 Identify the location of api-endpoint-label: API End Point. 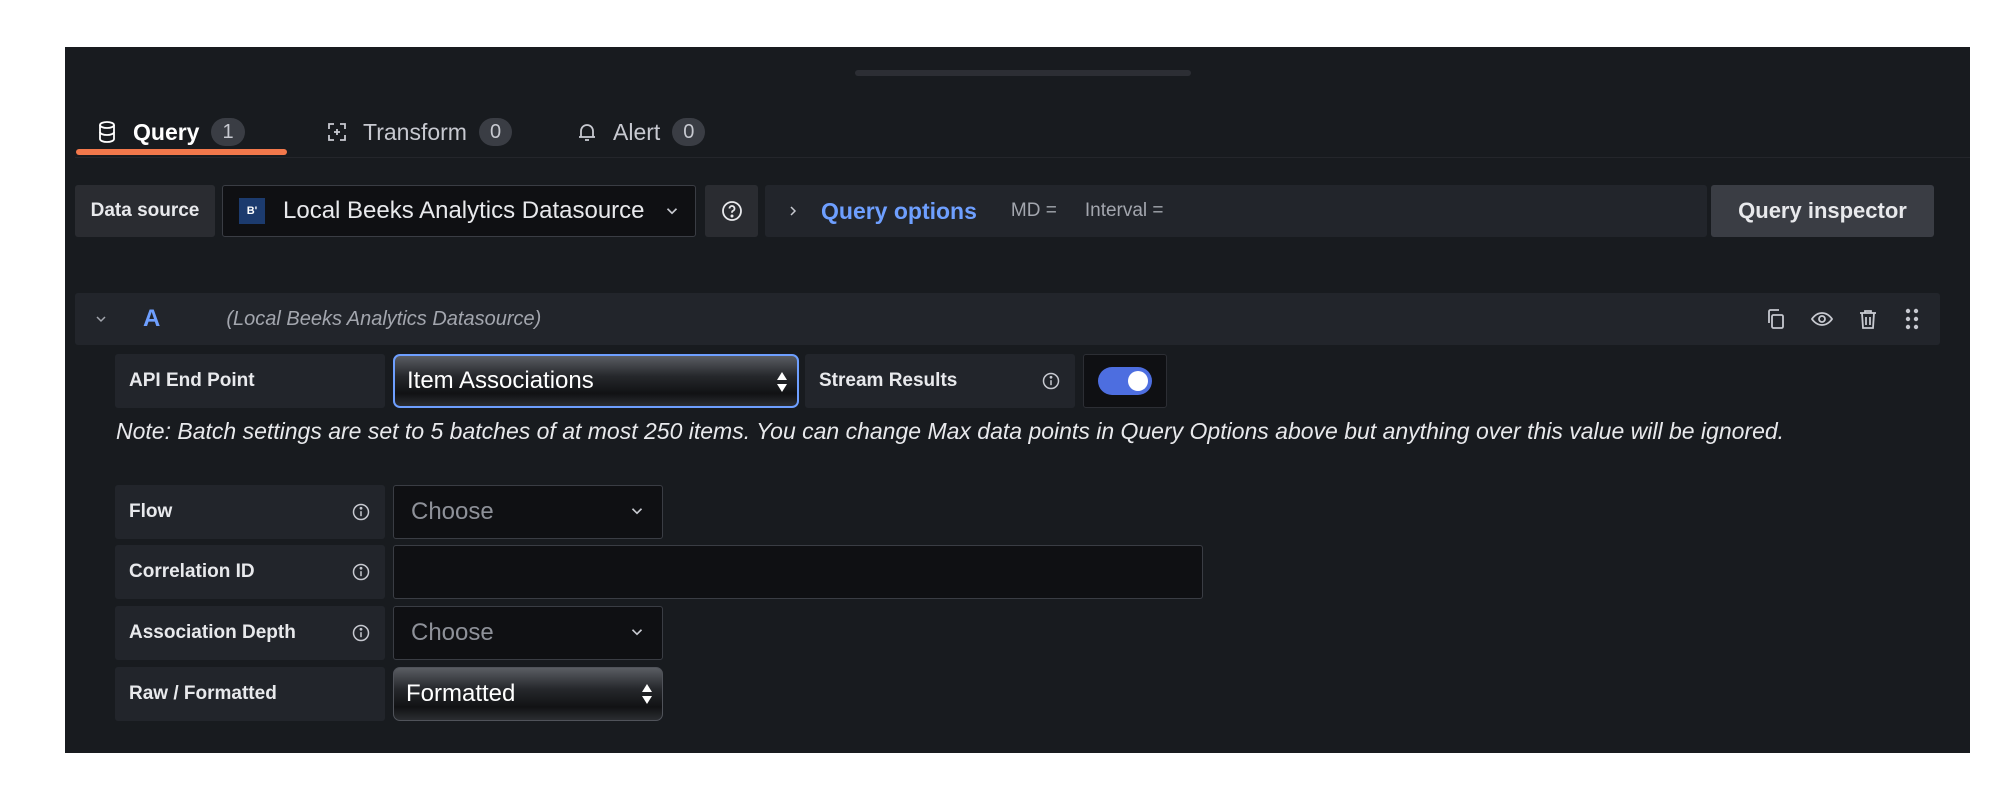
(250, 381).